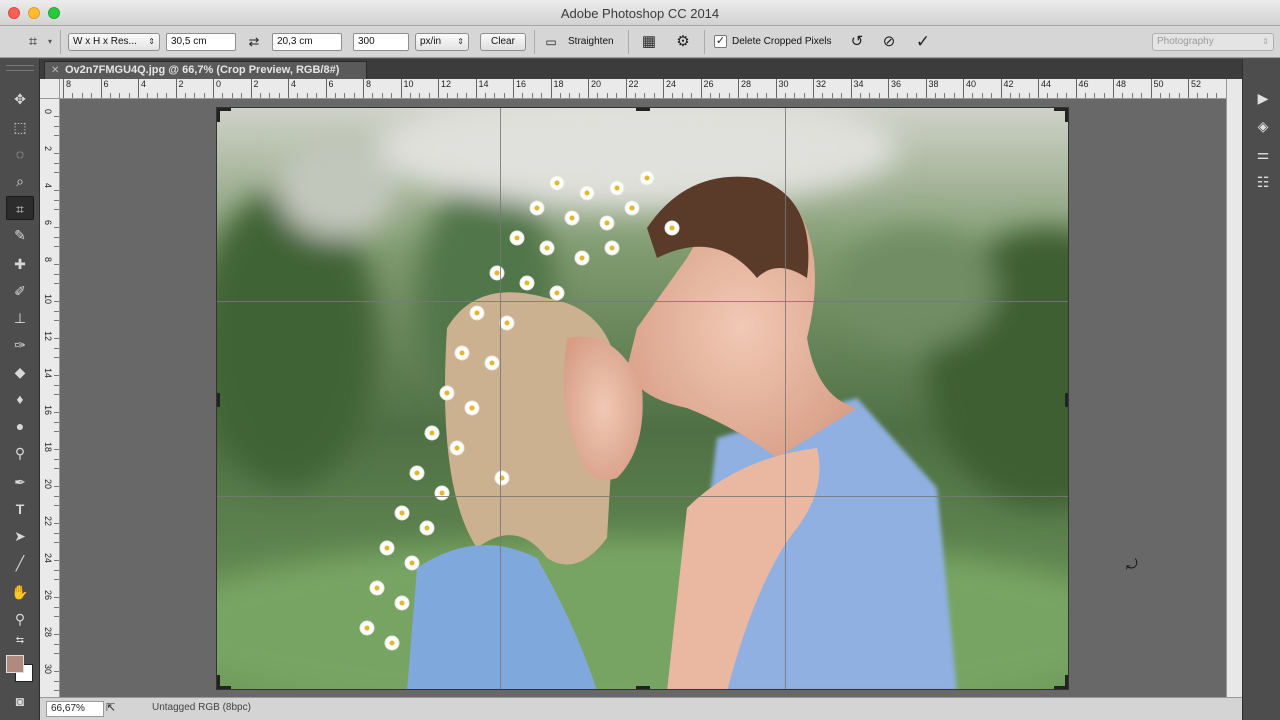 Image resolution: width=1280 pixels, height=720 pixels. What do you see at coordinates (75, 709) in the screenshot?
I see `zoom-field: 66,67%` at bounding box center [75, 709].